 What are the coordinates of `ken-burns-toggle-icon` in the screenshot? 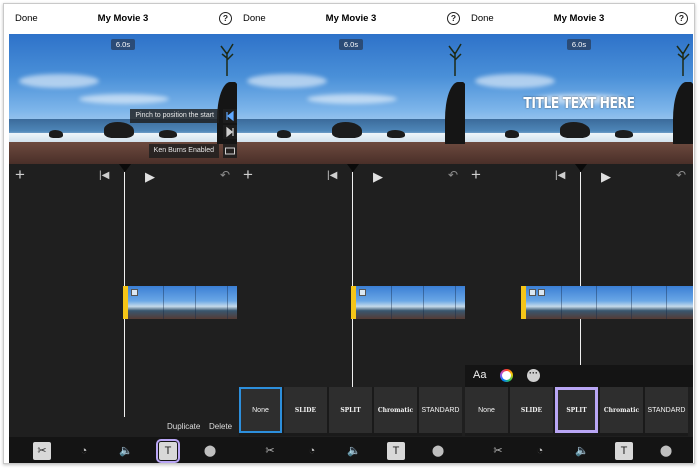 It's located at (230, 151).